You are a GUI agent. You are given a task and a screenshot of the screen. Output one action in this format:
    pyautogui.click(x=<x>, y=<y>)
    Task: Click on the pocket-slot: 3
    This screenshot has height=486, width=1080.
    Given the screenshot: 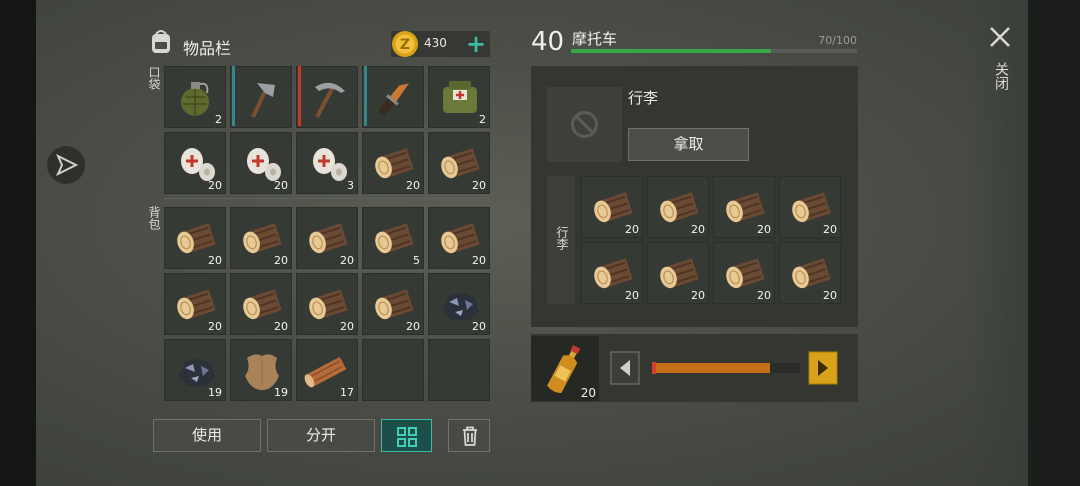 What is the action you would take?
    pyautogui.click(x=327, y=163)
    